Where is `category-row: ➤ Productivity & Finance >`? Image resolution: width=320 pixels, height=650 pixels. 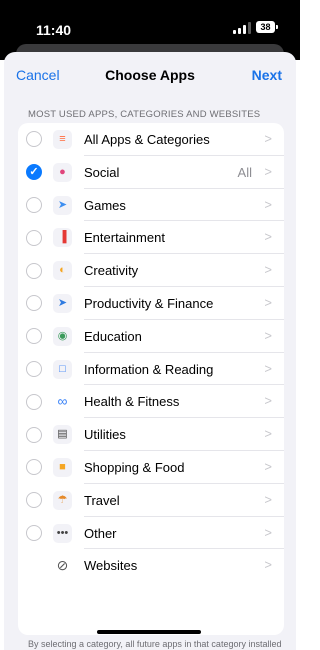 category-row: ➤ Productivity & Finance > is located at coordinates (151, 303).